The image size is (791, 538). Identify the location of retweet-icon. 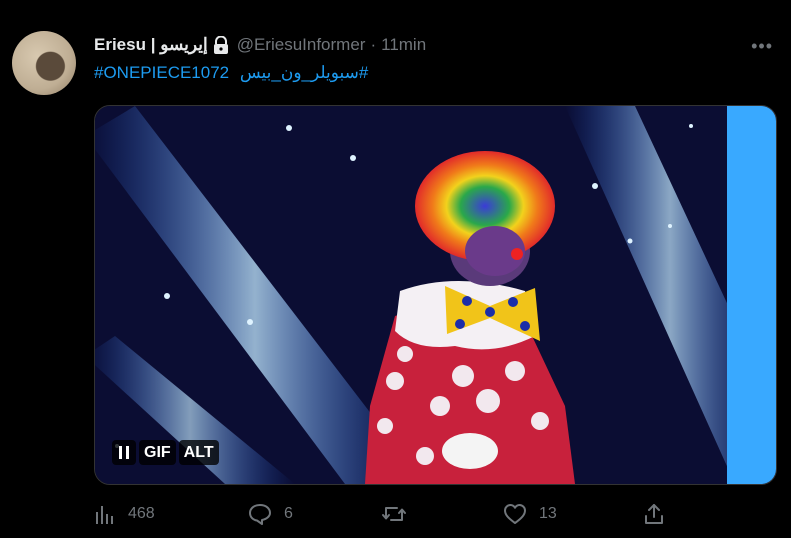
(394, 514).